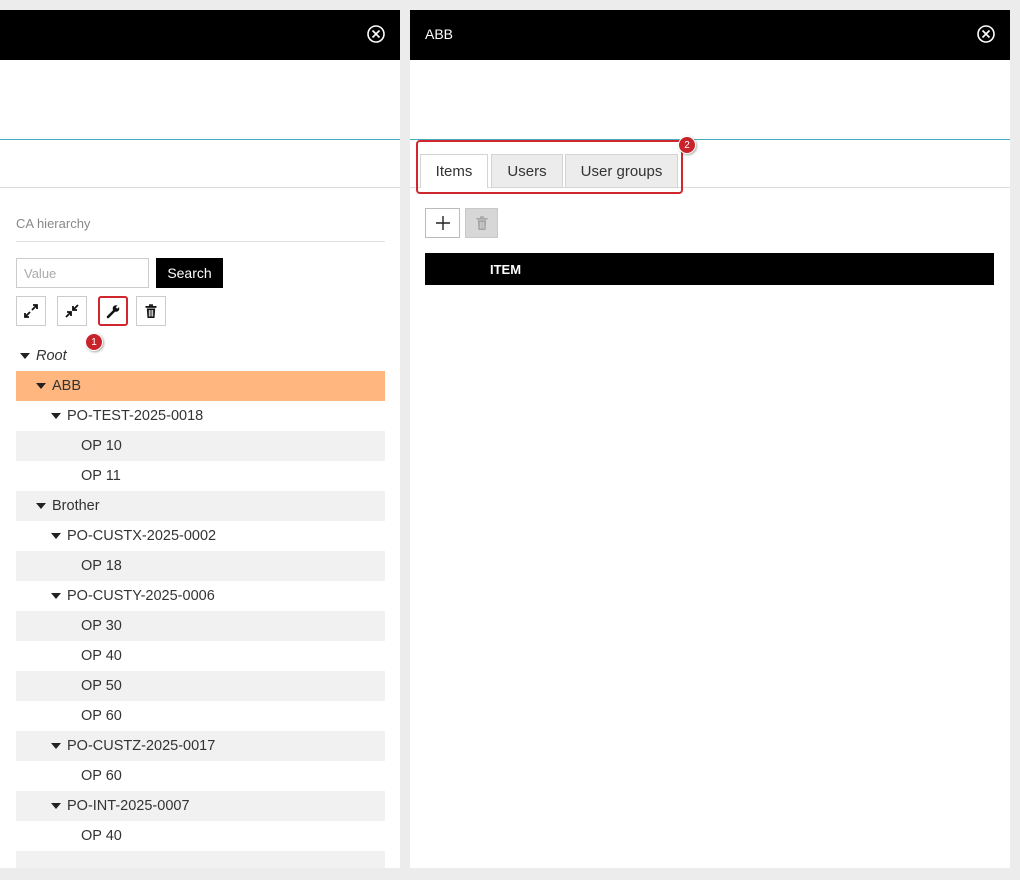 This screenshot has height=880, width=1020. I want to click on tabs-highlight-box, so click(549, 167).